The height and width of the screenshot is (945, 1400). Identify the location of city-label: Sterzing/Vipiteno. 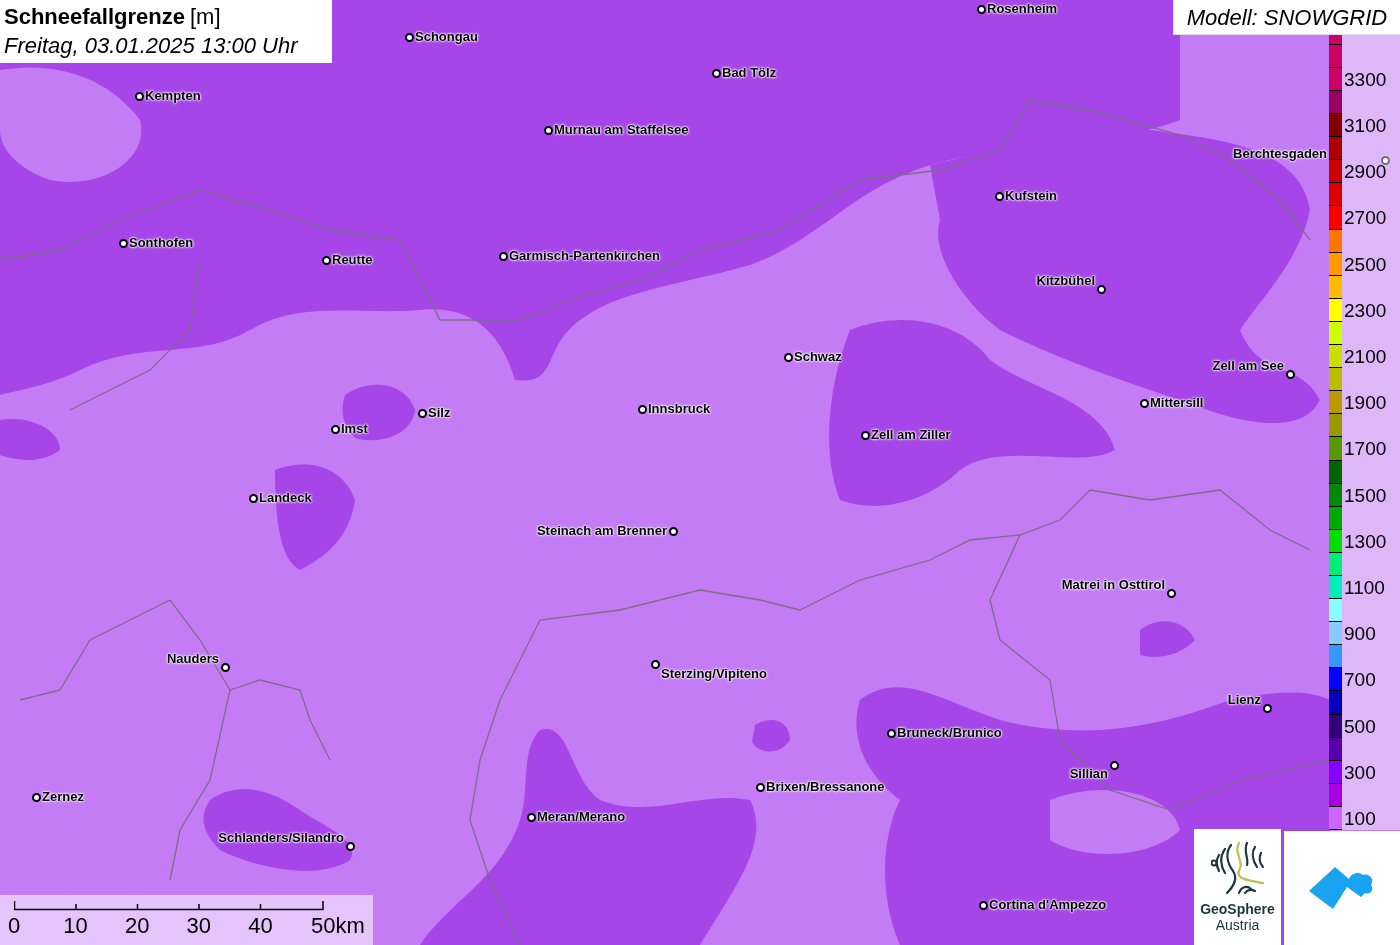
(714, 674).